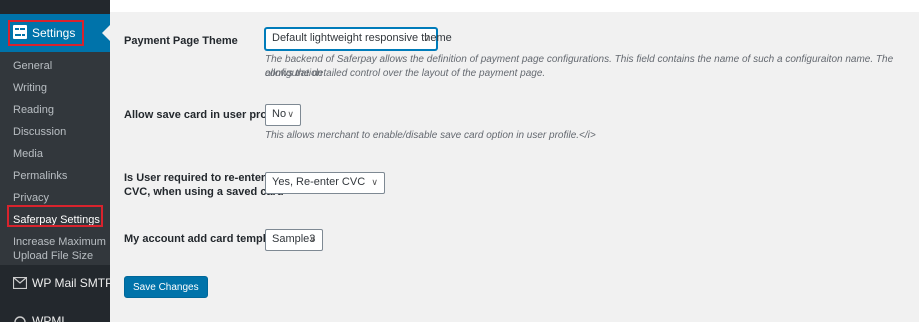 This screenshot has height=322, width=919. Describe the element at coordinates (181, 41) in the screenshot. I see `payment-page-theme-label: Payment Page Theme` at that location.